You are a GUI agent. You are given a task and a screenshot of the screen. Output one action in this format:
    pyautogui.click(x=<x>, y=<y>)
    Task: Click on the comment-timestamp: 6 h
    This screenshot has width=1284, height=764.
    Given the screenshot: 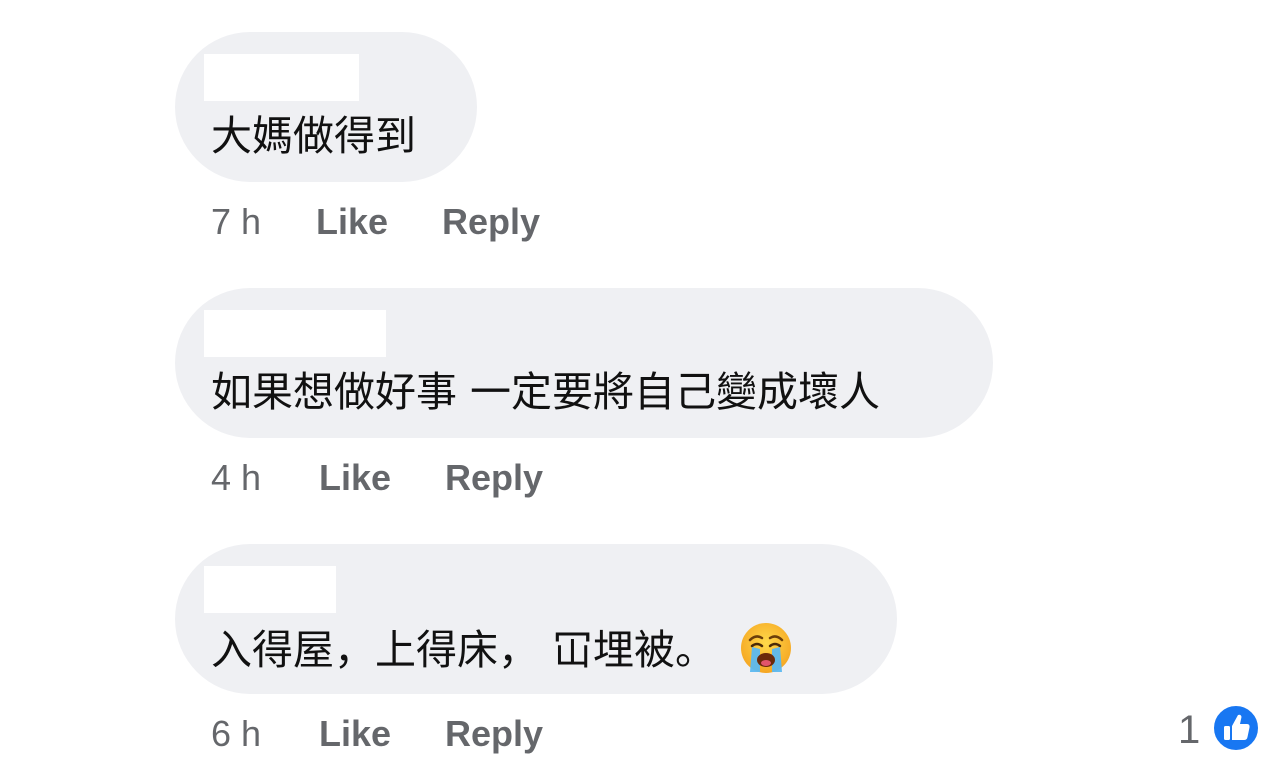 What is the action you would take?
    pyautogui.click(x=236, y=733)
    